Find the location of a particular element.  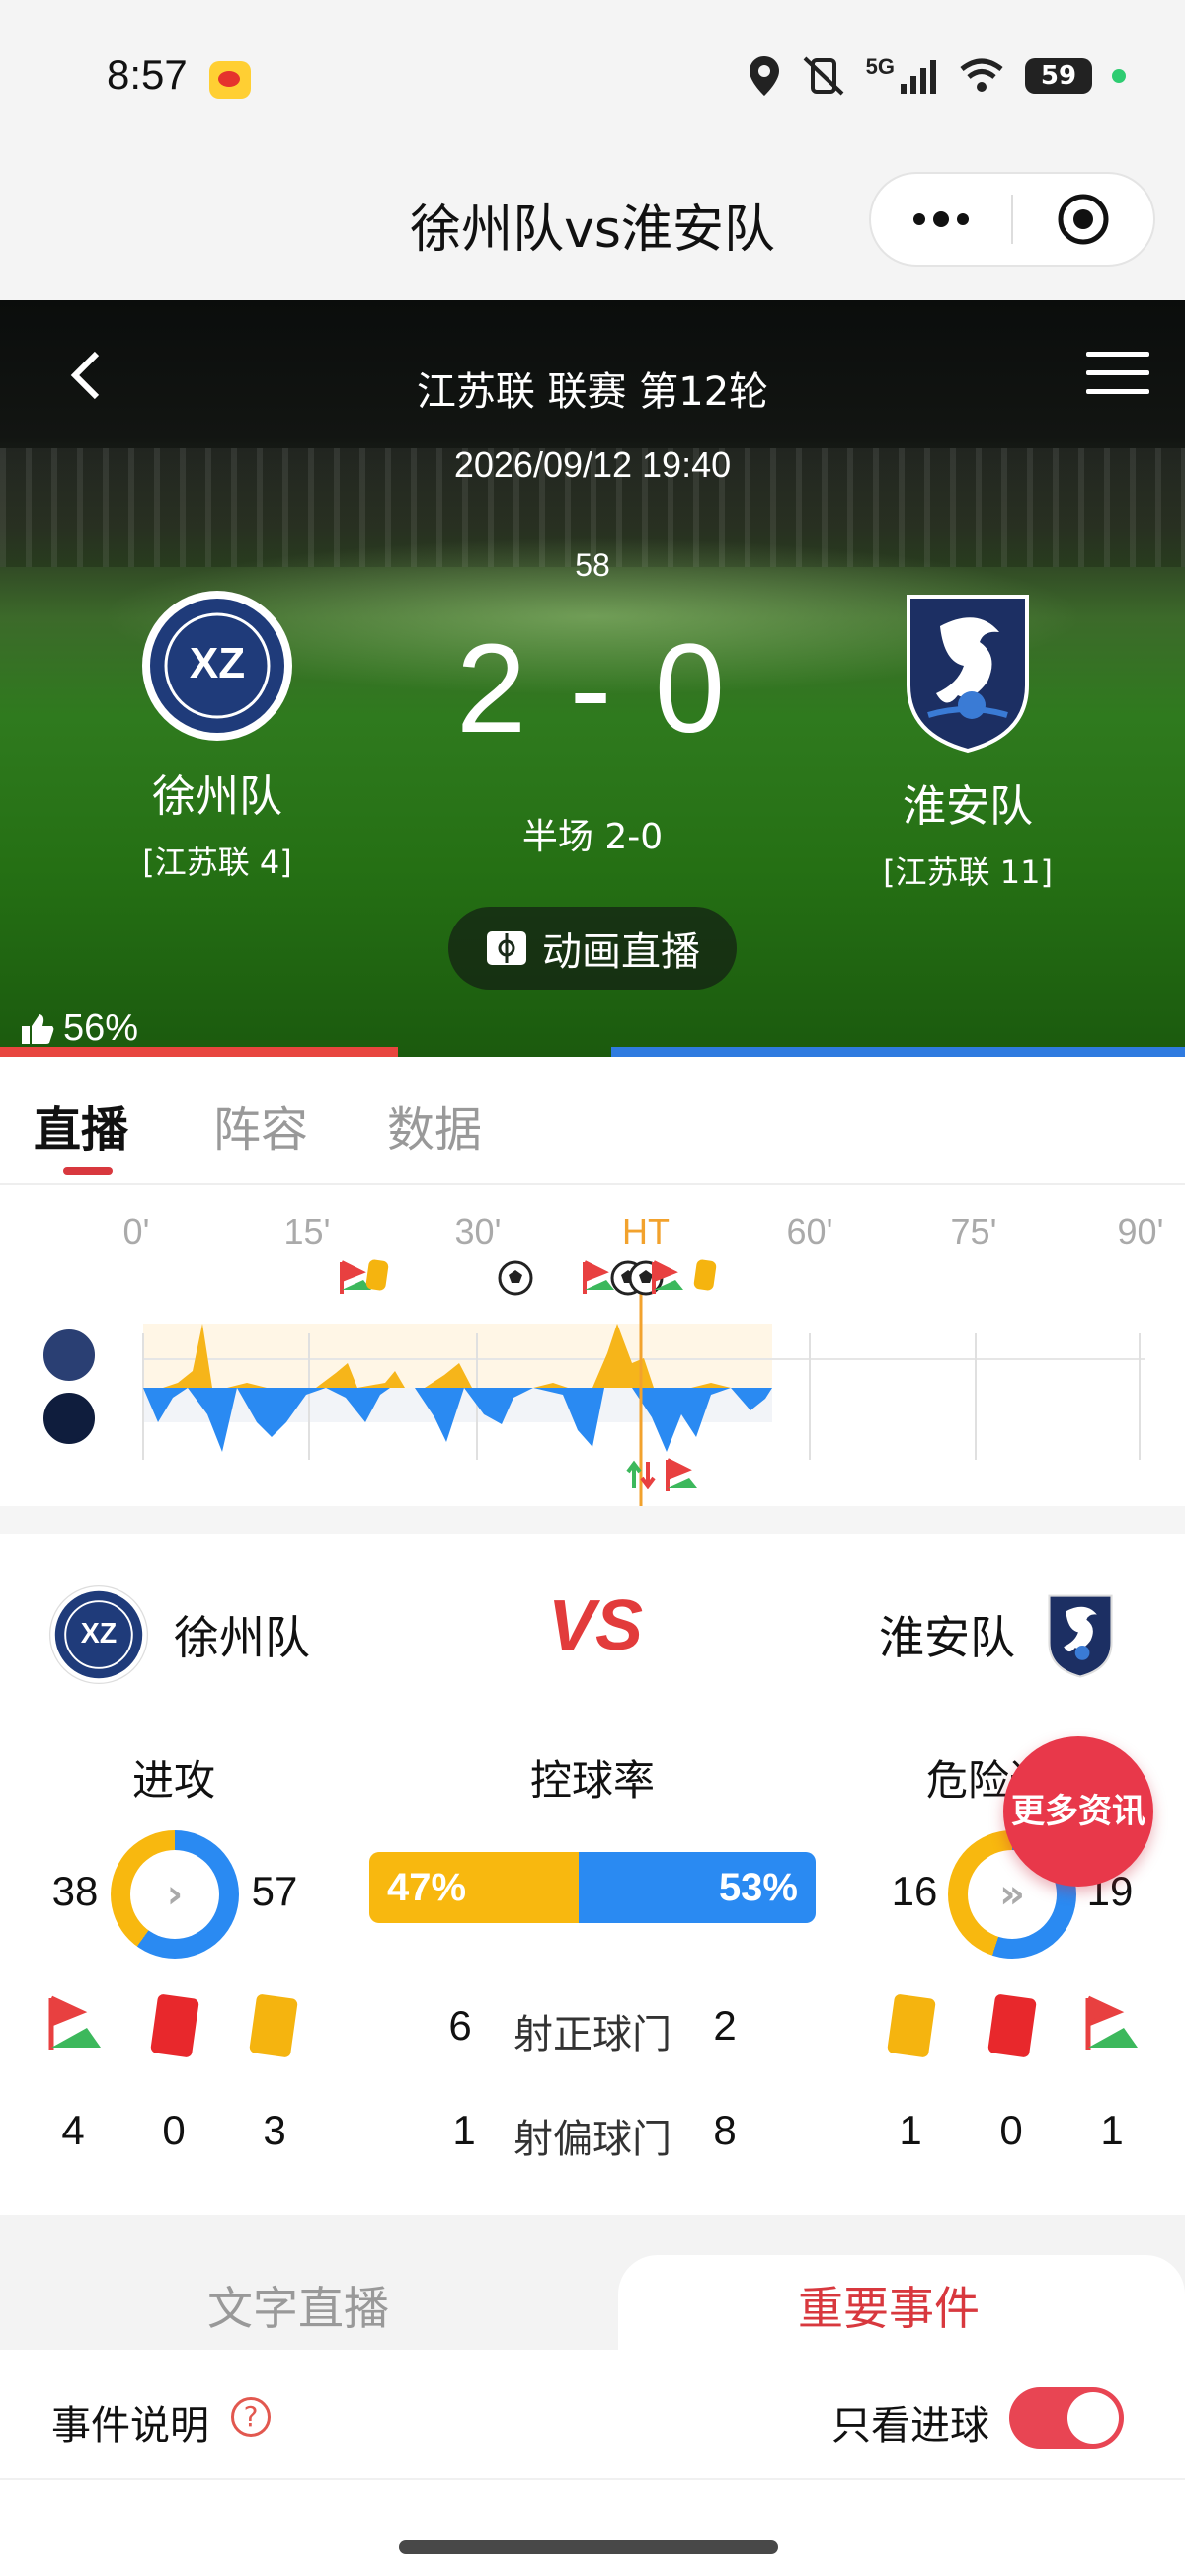

home-team-rank: [江苏联 4] is located at coordinates (217, 862).